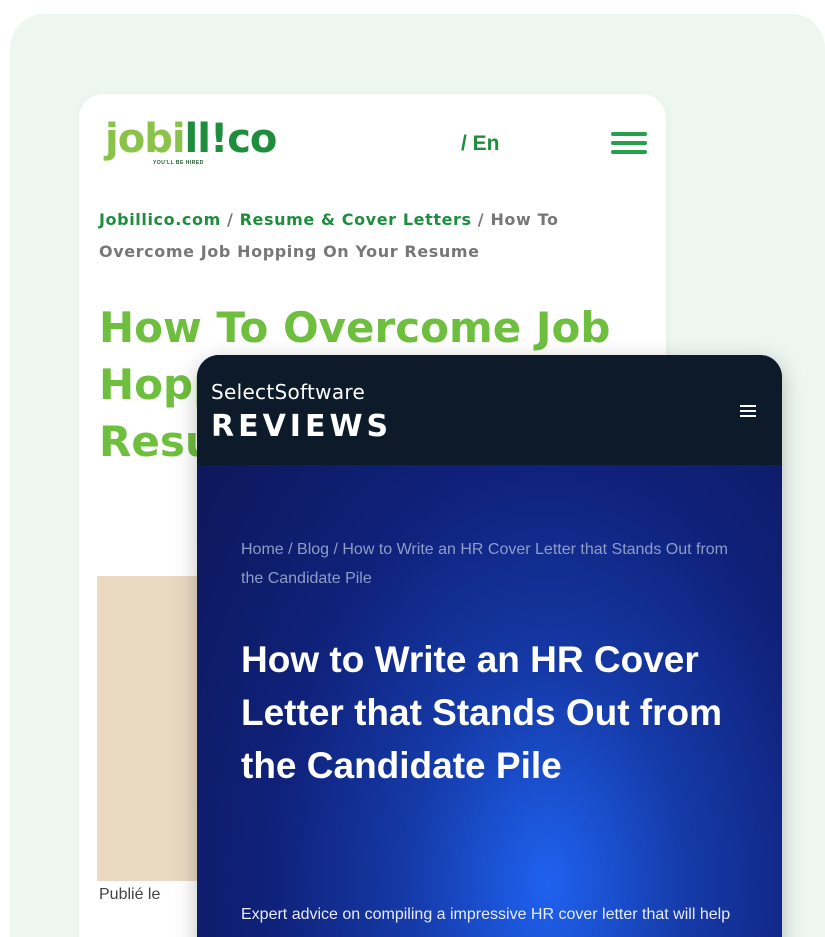 The image size is (825, 937). I want to click on site-header: SelectSoftware REVIEWS, so click(489, 410).